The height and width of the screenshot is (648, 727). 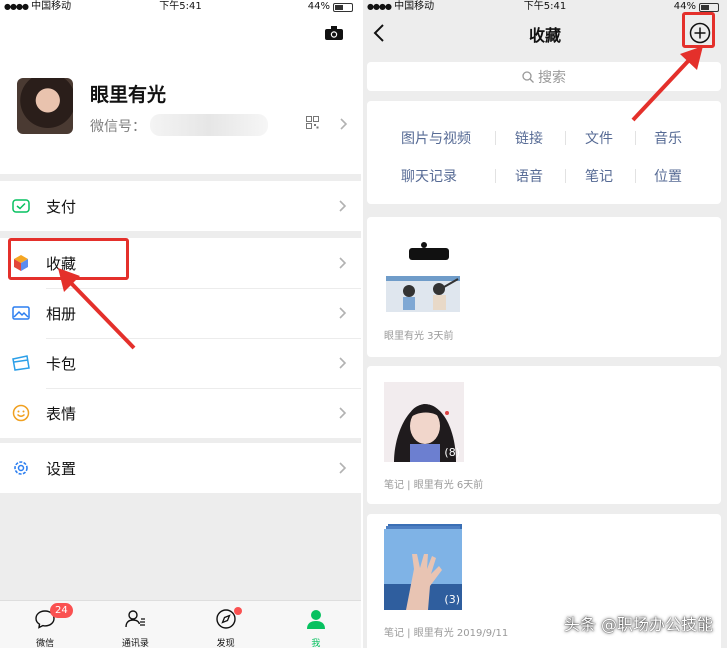 I want to click on nickname: 眼里有光, so click(x=128, y=95).